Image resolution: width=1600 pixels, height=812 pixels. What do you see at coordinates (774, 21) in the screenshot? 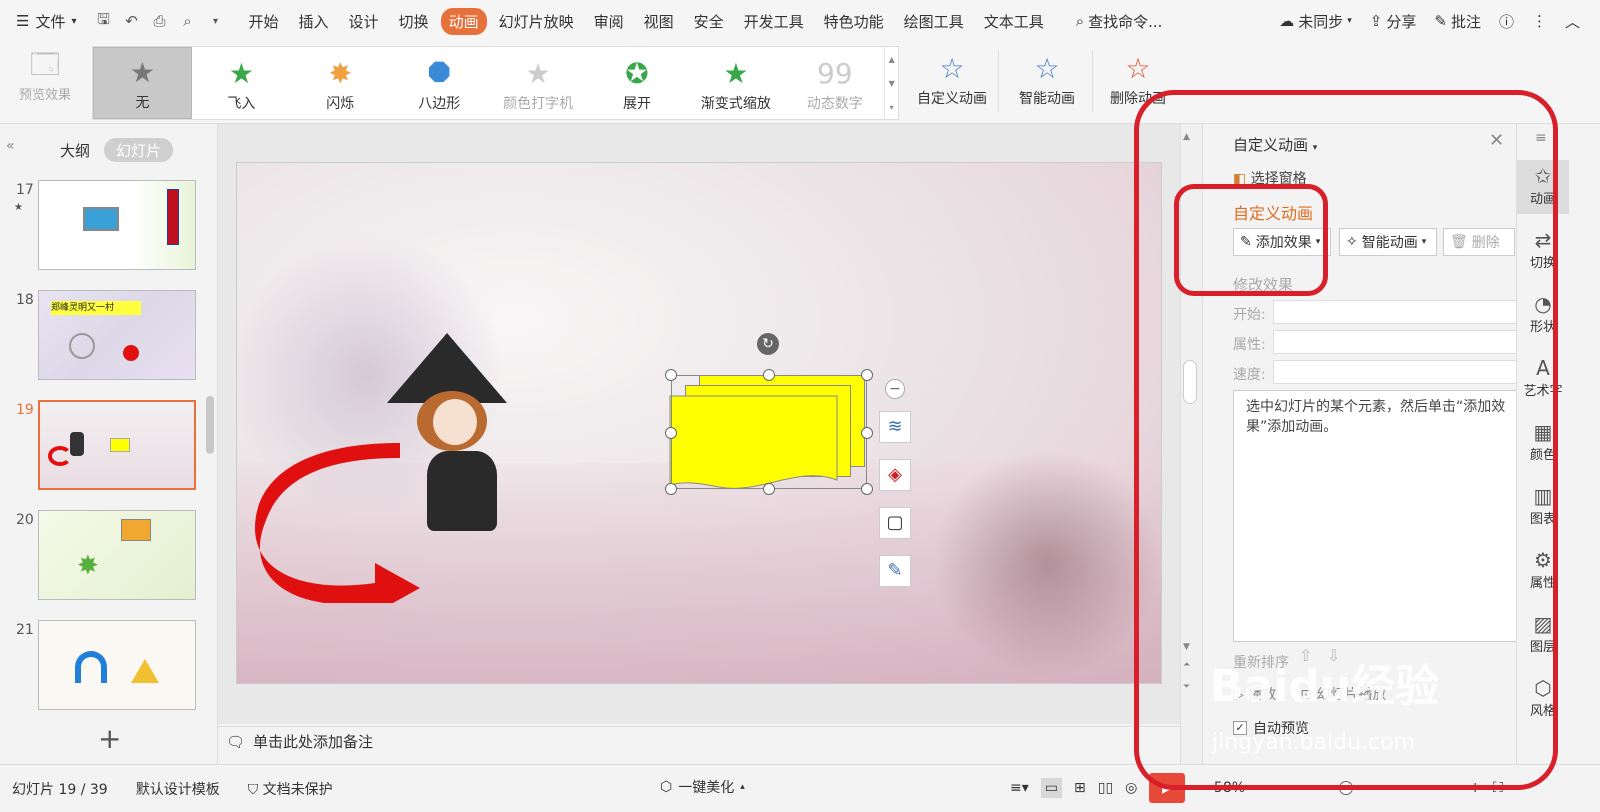
I see `tab-developer: 开发工具` at bounding box center [774, 21].